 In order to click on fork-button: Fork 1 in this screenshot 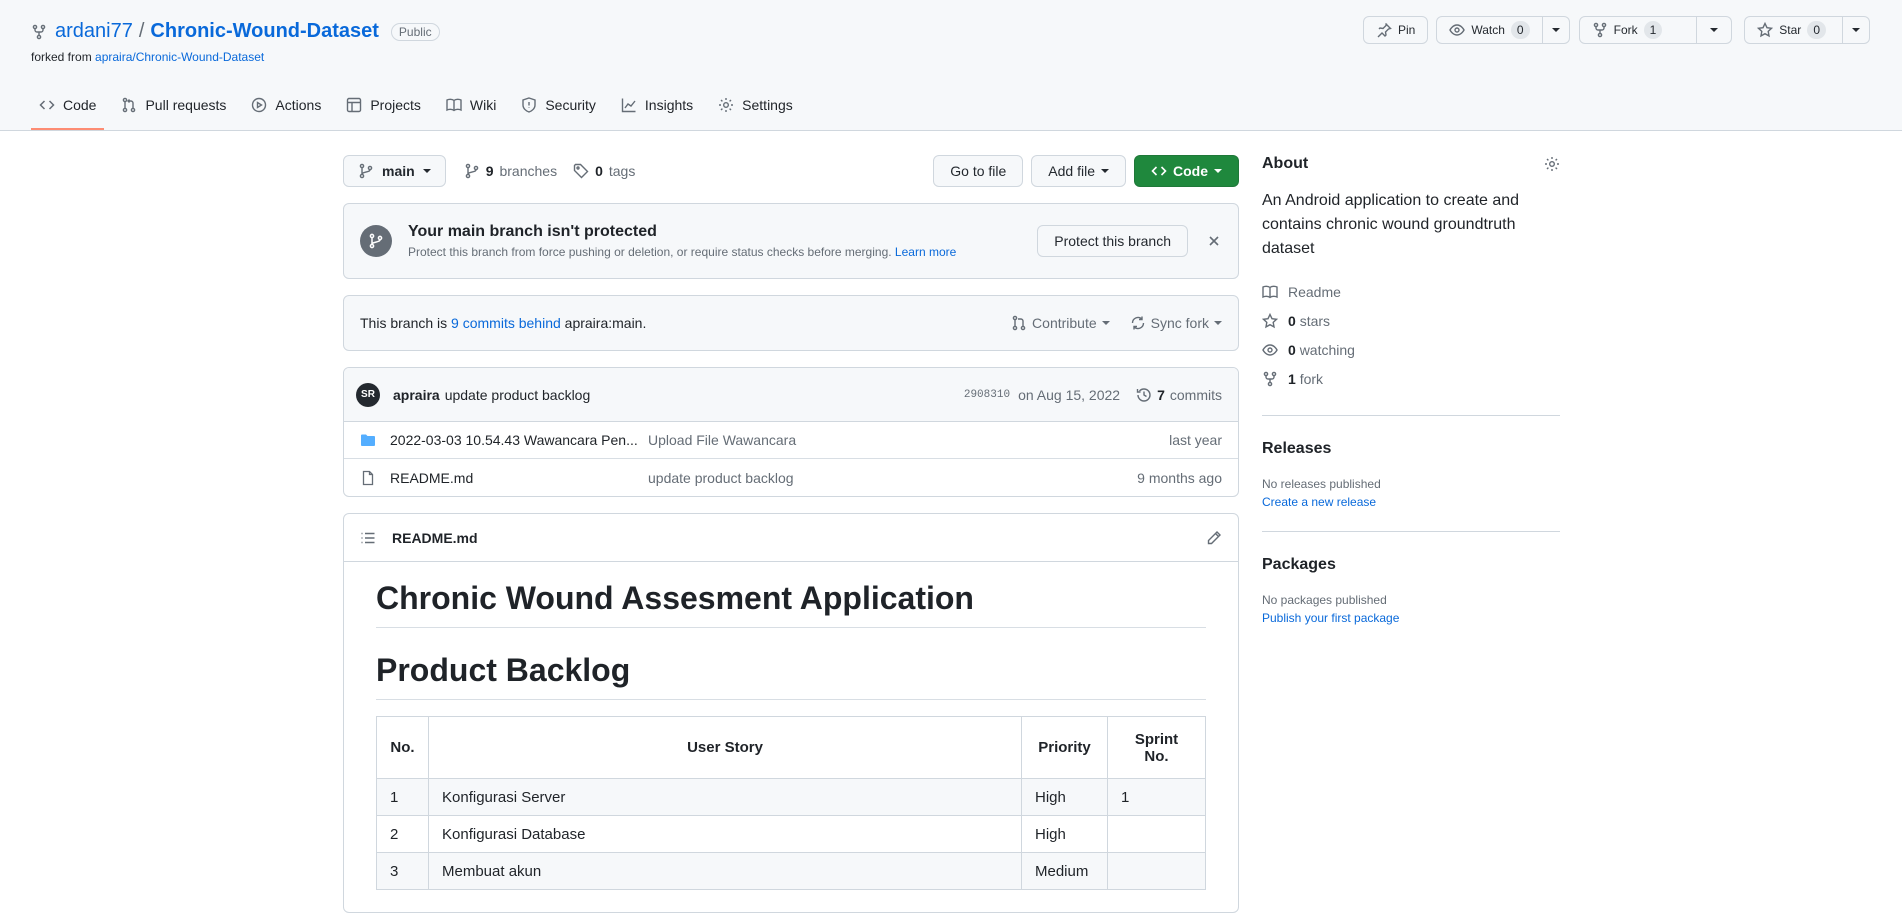, I will do `click(1638, 30)`.